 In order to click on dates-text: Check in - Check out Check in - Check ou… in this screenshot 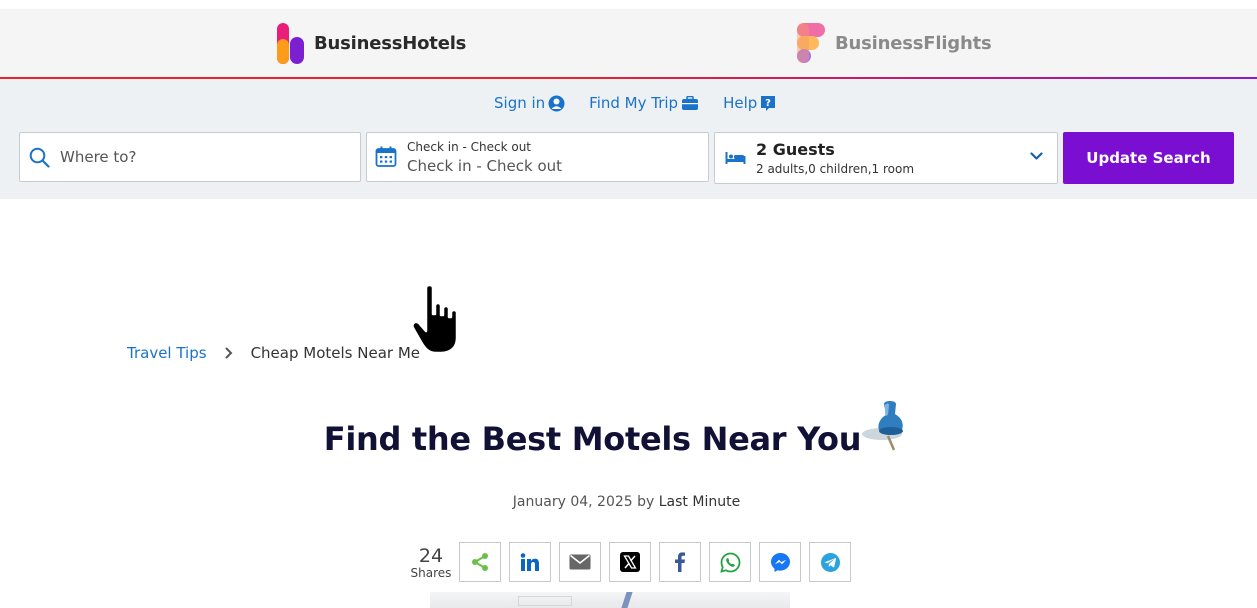, I will do `click(484, 157)`.